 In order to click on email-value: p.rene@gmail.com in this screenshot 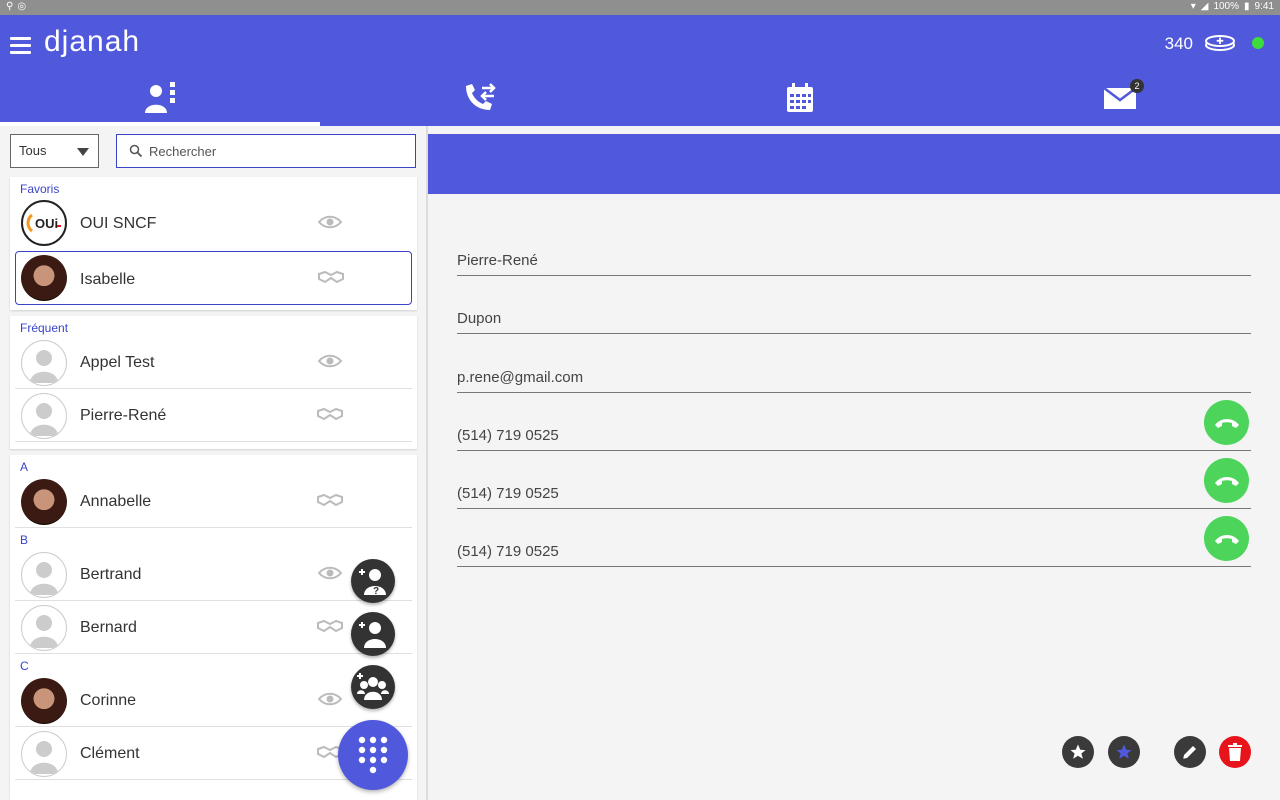, I will do `click(520, 377)`.